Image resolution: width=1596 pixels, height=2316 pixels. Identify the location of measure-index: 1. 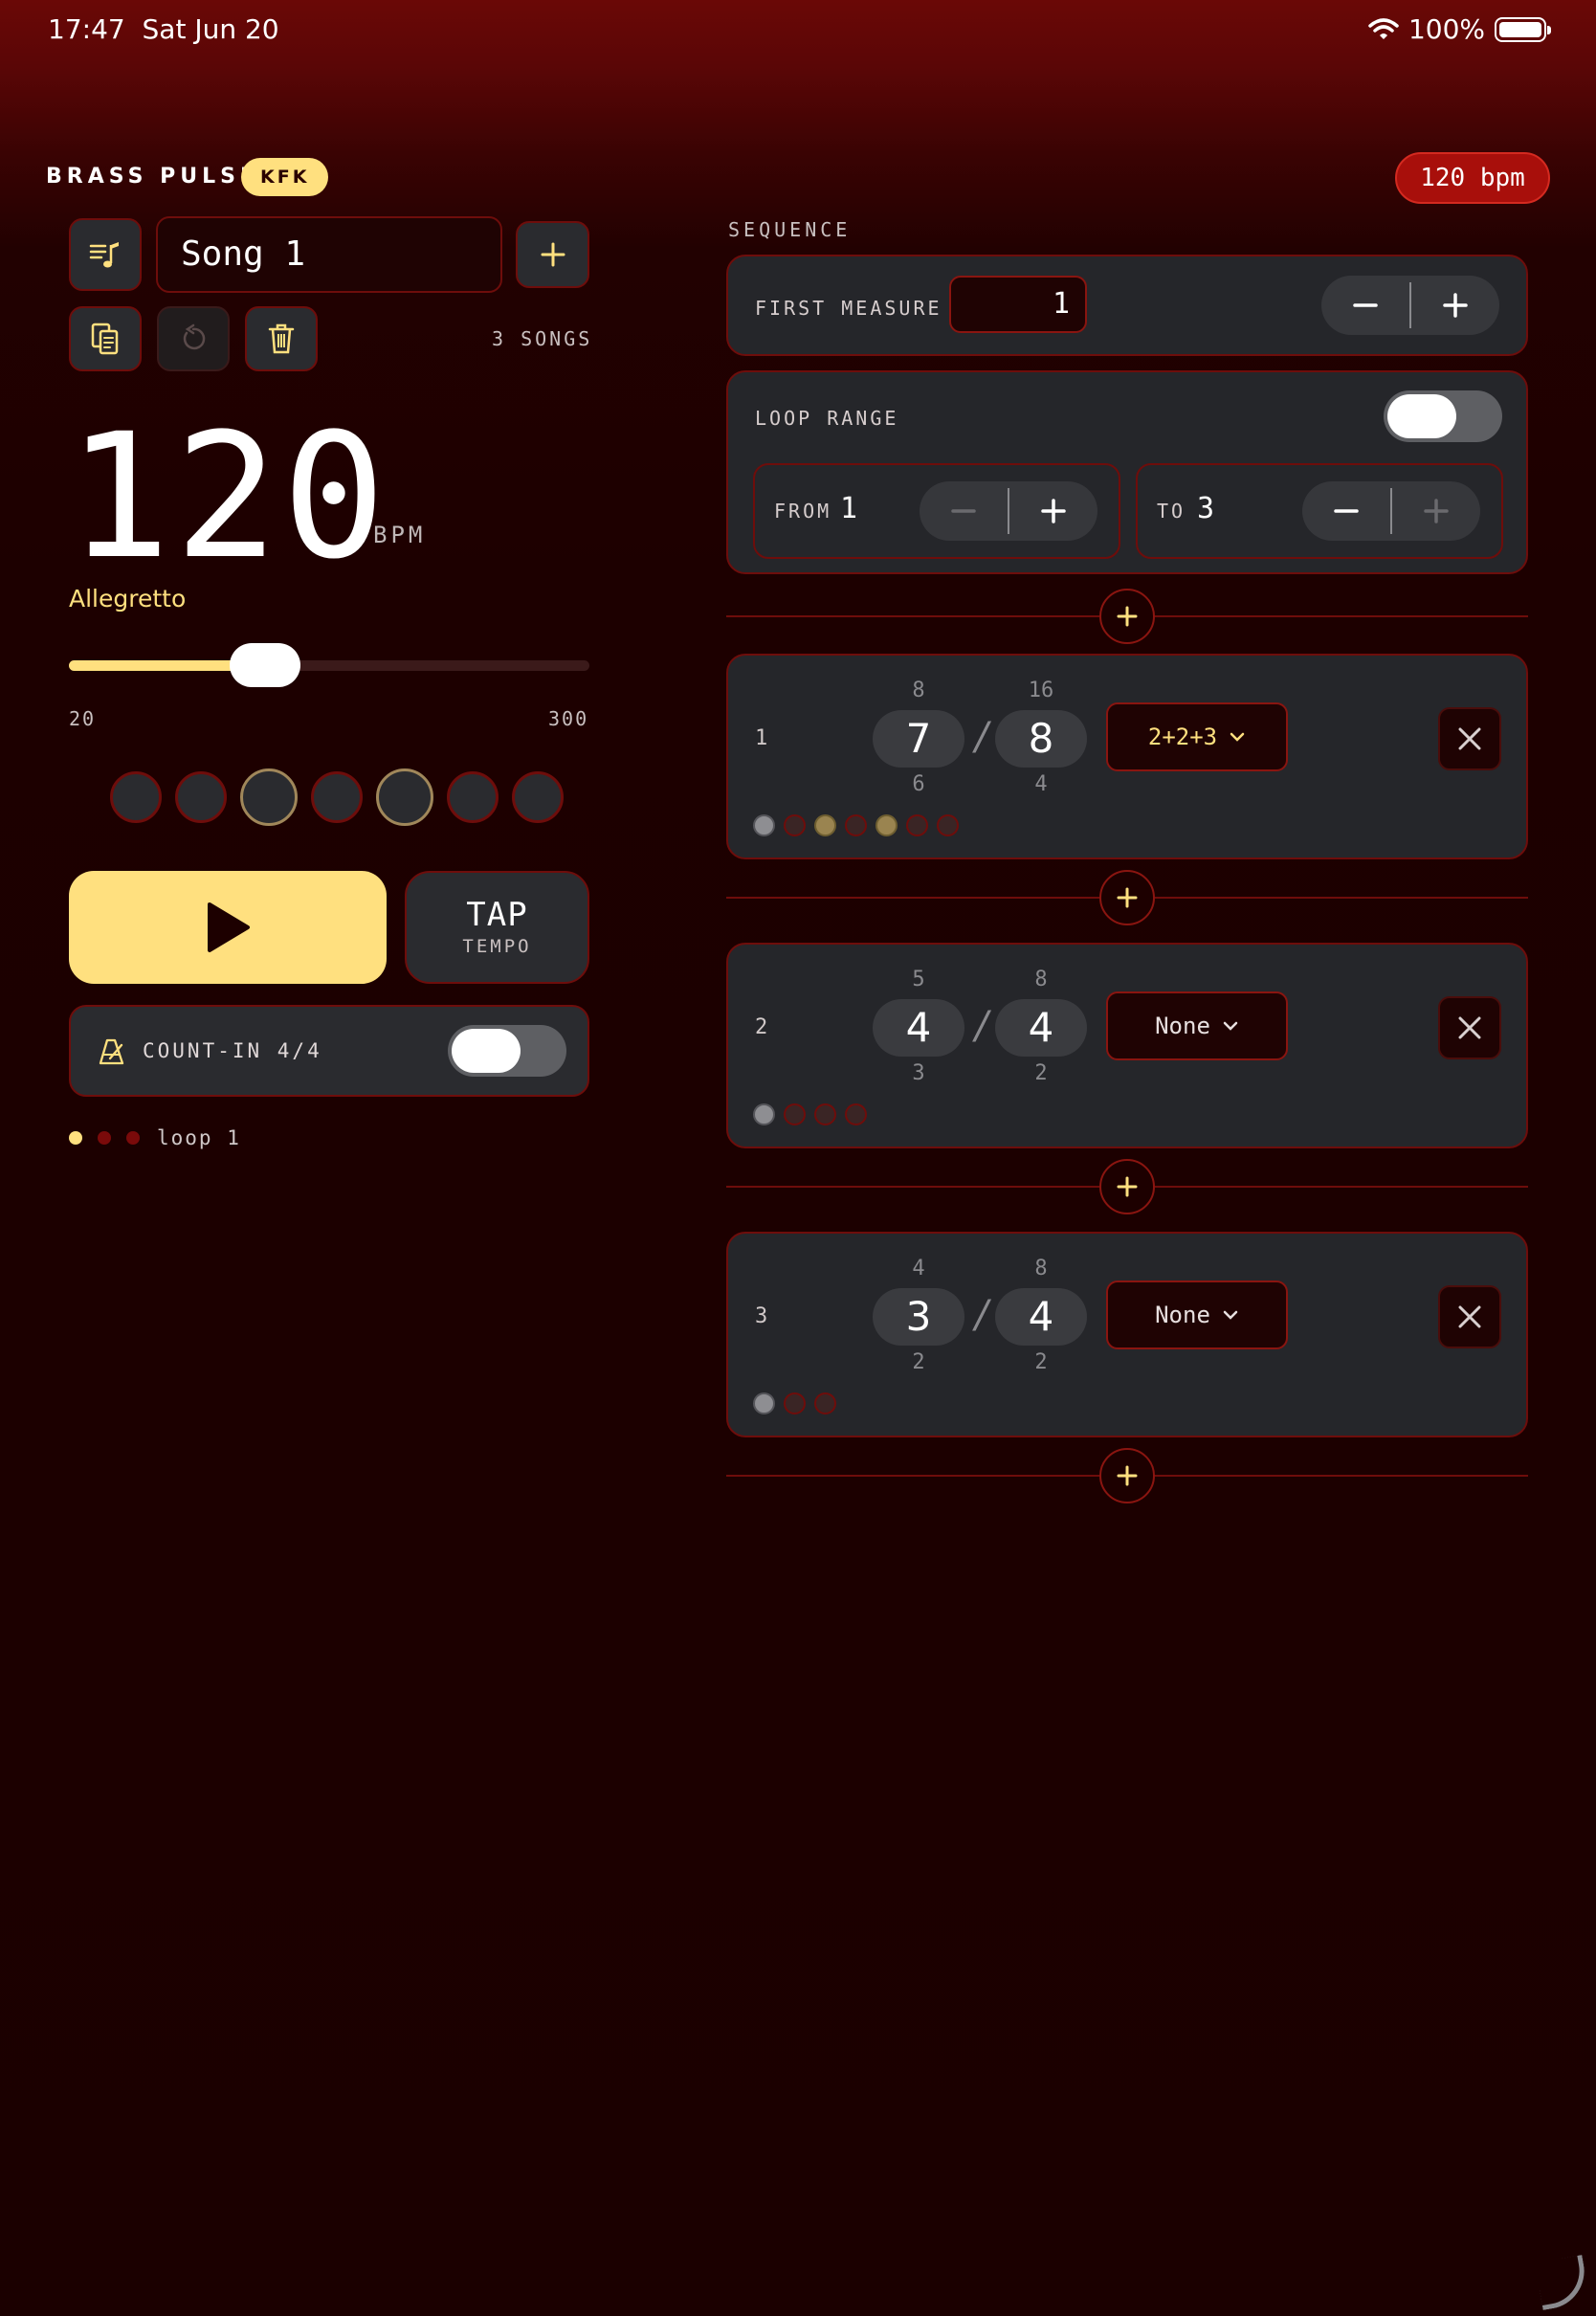
(762, 738).